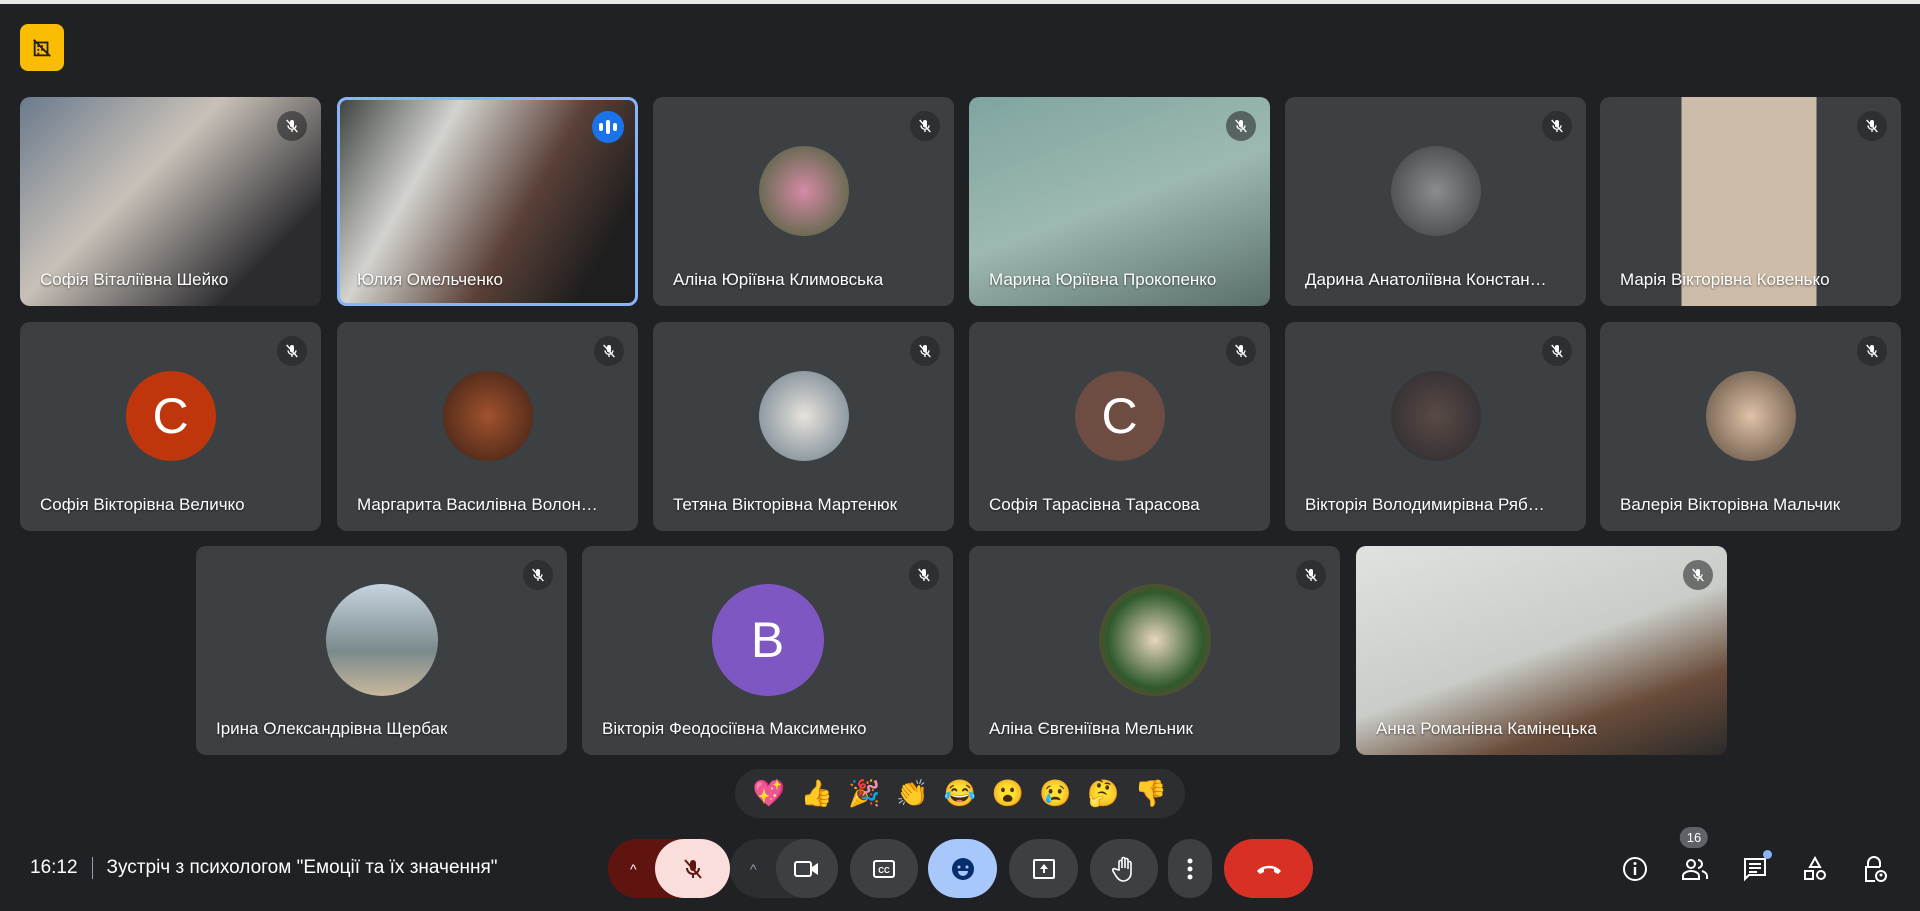  What do you see at coordinates (816, 793) in the screenshot?
I see `reaction-button: 👍` at bounding box center [816, 793].